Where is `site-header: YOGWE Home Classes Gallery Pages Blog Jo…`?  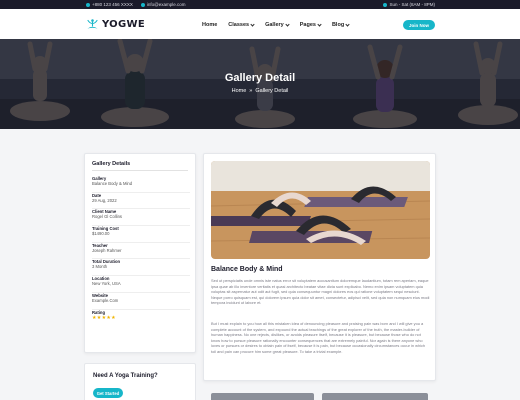 site-header: YOGWE Home Classes Gallery Pages Blog Jo… is located at coordinates (260, 24).